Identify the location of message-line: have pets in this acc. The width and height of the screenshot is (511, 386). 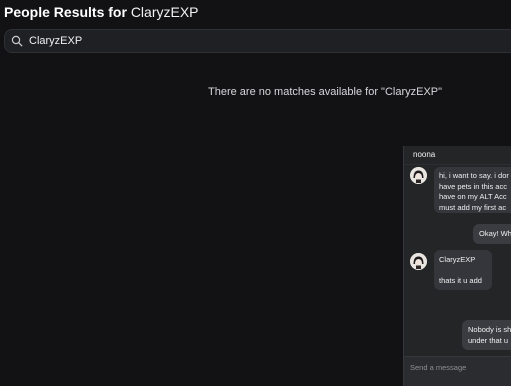
(473, 186).